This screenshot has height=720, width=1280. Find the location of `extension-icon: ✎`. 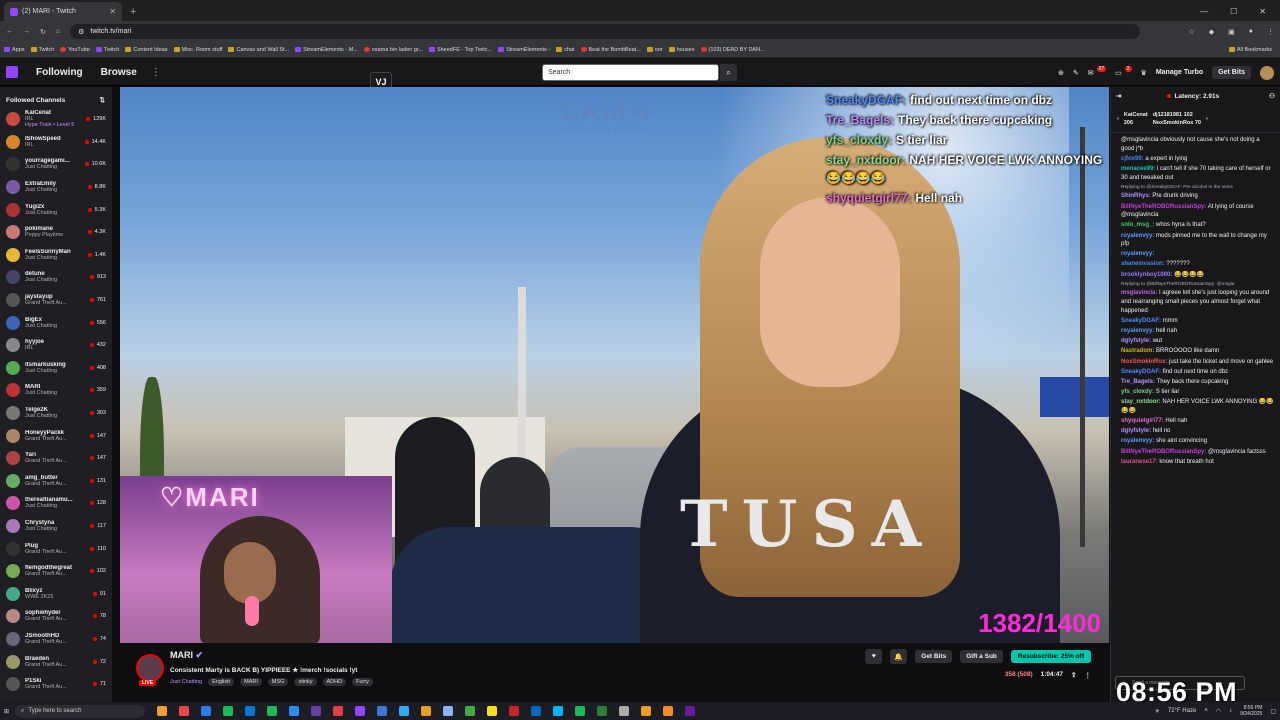

extension-icon: ✎ is located at coordinates (1076, 73).